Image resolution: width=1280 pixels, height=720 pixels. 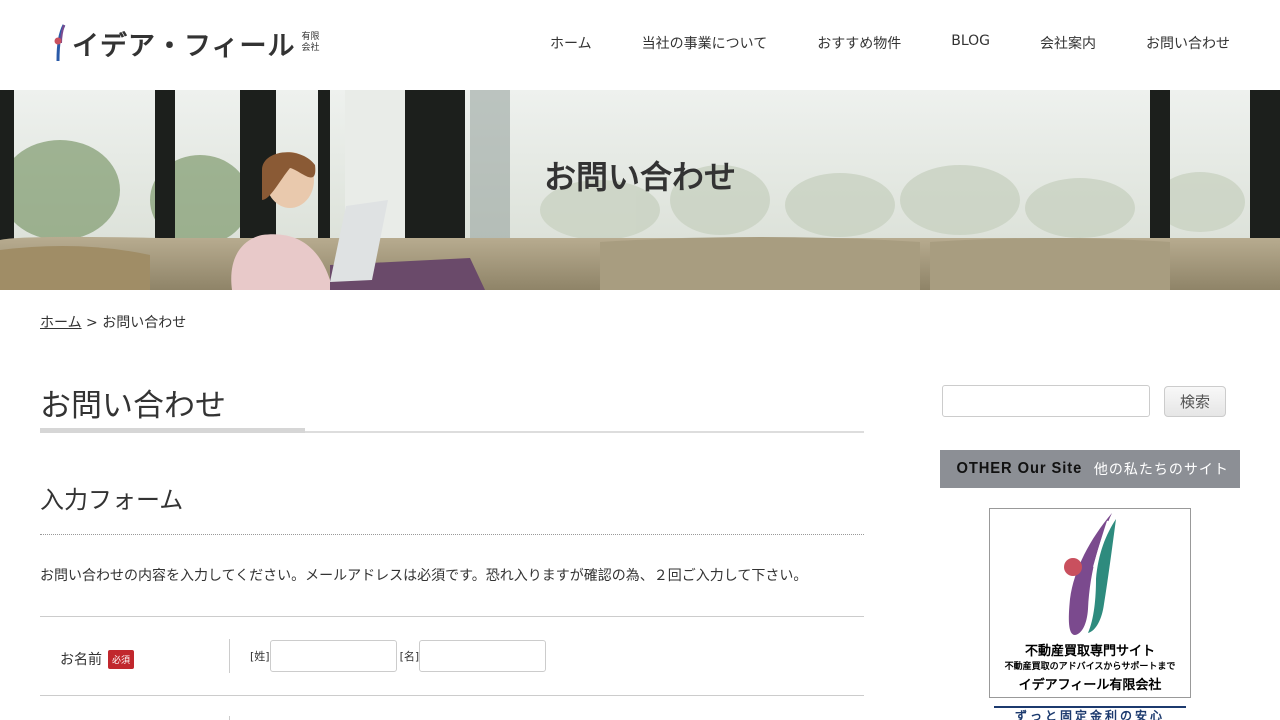 What do you see at coordinates (483, 656) in the screenshot?
I see `first-name-input` at bounding box center [483, 656].